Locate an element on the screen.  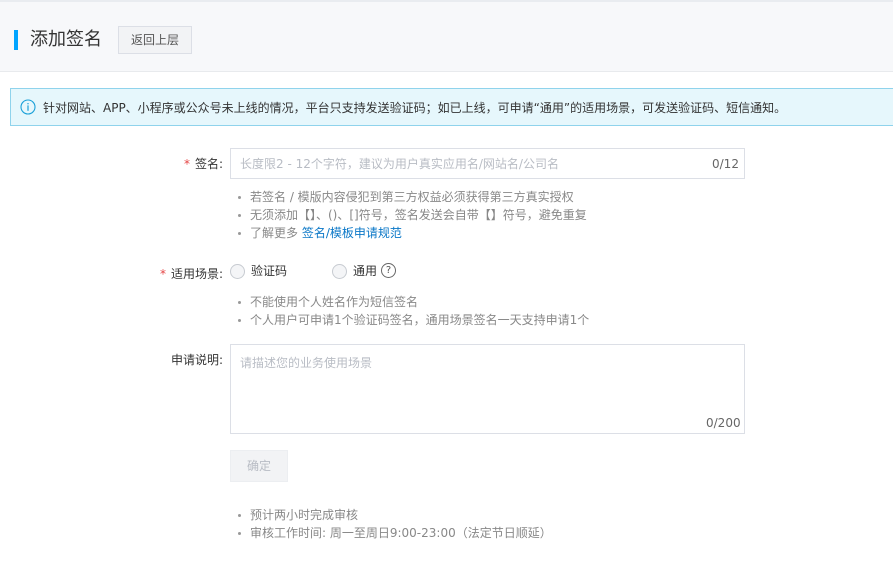
confirm-button: 确定 is located at coordinates (259, 466).